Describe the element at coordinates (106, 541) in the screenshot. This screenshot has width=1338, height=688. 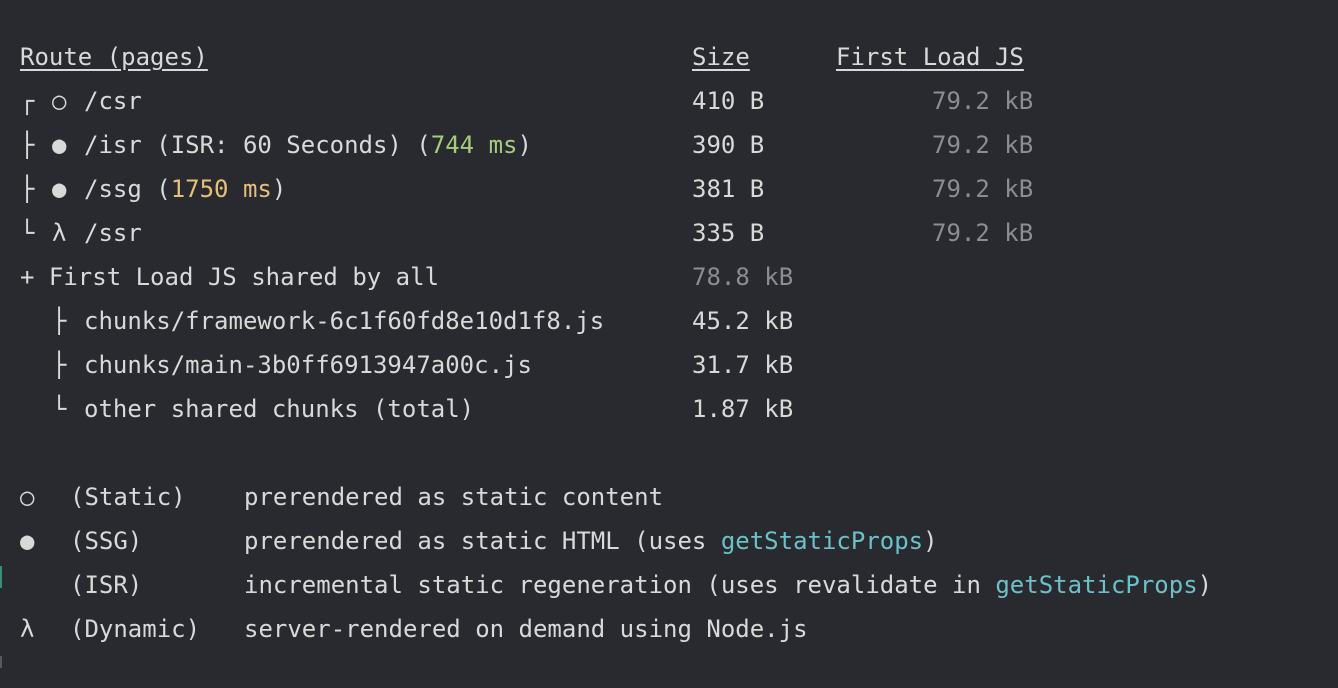
I see `legend-type: (SSG)` at that location.